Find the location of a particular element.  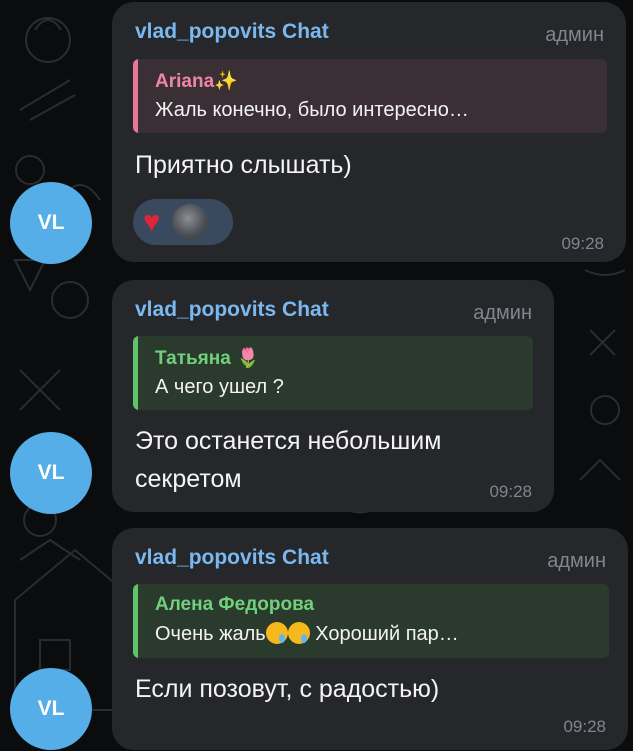

reactions-chip: ♥ is located at coordinates (183, 222).